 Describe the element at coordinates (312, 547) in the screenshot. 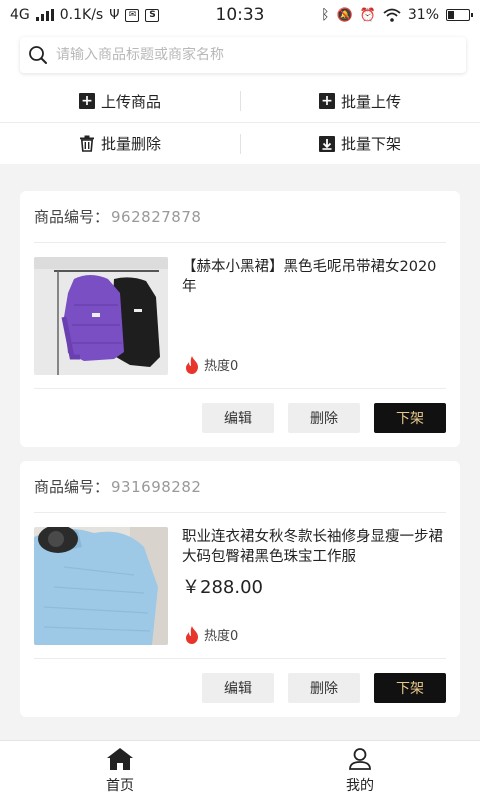

I see `product-title: 职业连衣裙女秋冬款长袖修身显瘦一步裙大码包臀裙黑色珠宝工作服` at that location.